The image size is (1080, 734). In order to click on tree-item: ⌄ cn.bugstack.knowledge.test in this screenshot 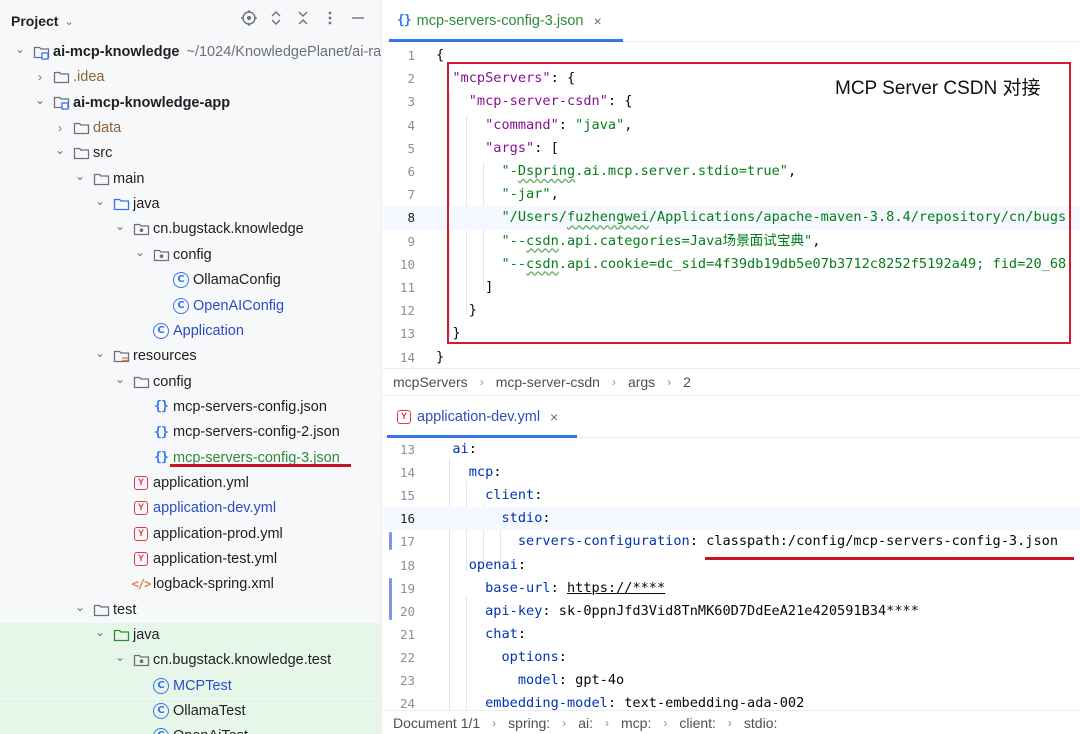, I will do `click(190, 660)`.